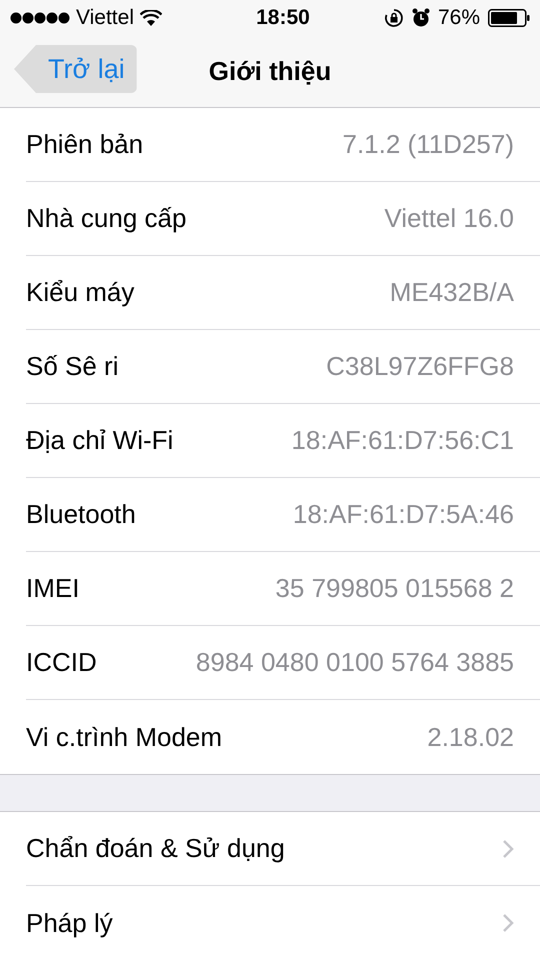 This screenshot has width=540, height=960. I want to click on info-label: Phiên bản, so click(85, 144).